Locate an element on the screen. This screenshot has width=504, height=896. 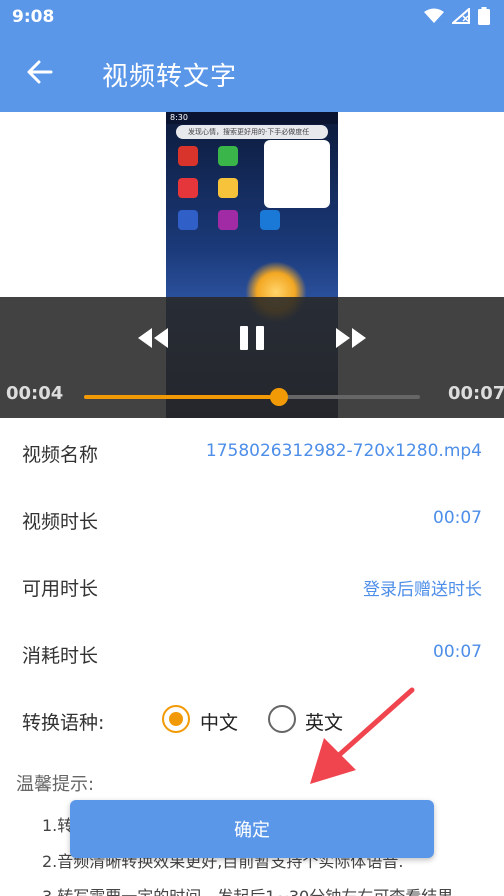
info-row-video-name: 视频名称 1758026312982-720x1280.mp4 is located at coordinates (252, 453).